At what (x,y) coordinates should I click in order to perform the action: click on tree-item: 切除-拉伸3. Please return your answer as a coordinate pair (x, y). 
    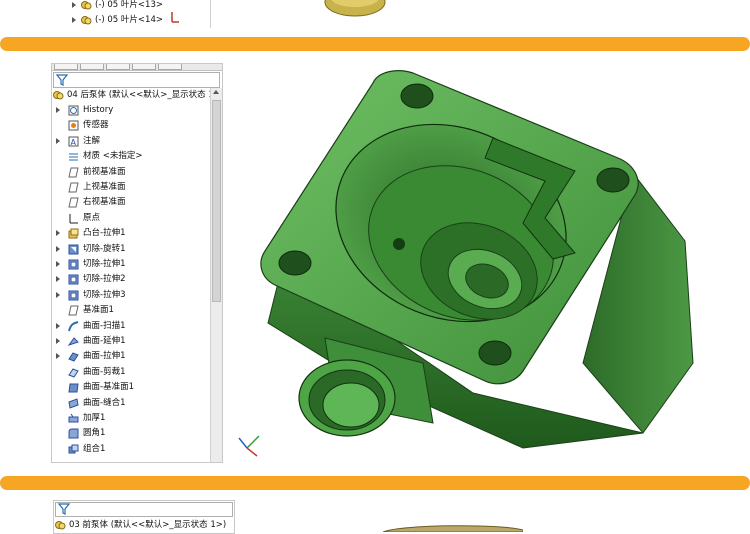
    Looking at the image, I should click on (131, 295).